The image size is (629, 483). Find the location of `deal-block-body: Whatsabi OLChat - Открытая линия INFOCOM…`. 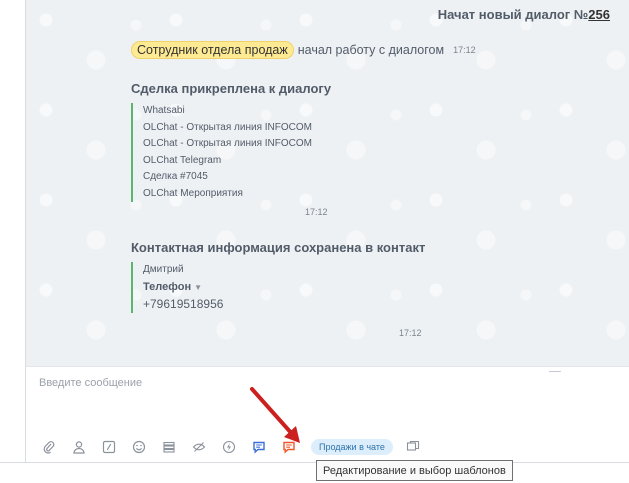

deal-block-body: Whatsabi OLChat - Открытая линия INFOCOM… is located at coordinates (221, 152).